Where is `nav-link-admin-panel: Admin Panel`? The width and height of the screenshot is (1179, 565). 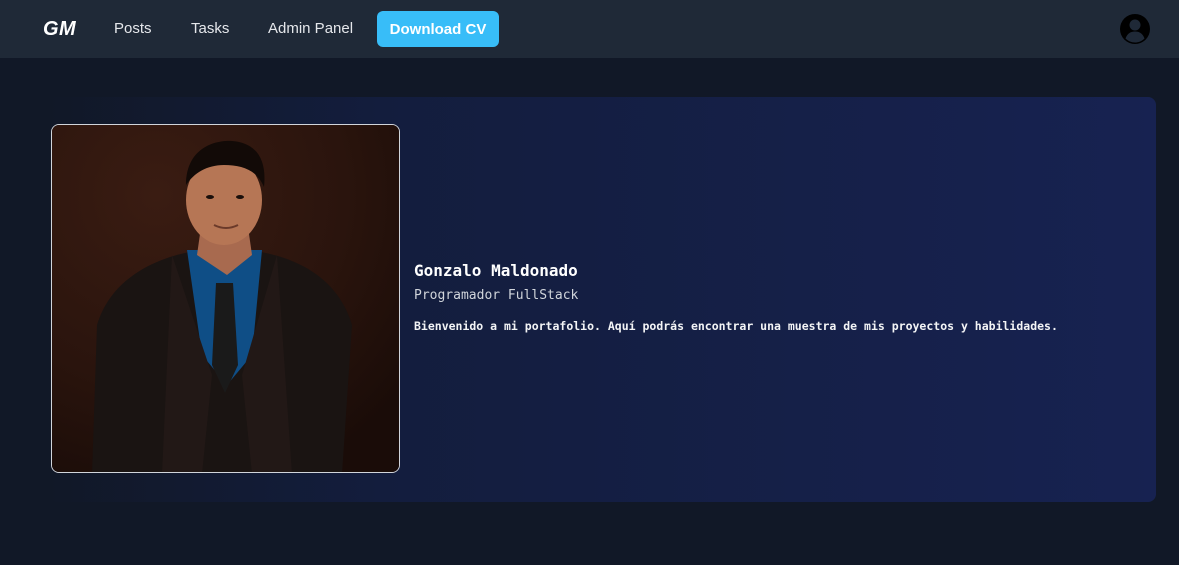
nav-link-admin-panel: Admin Panel is located at coordinates (310, 28).